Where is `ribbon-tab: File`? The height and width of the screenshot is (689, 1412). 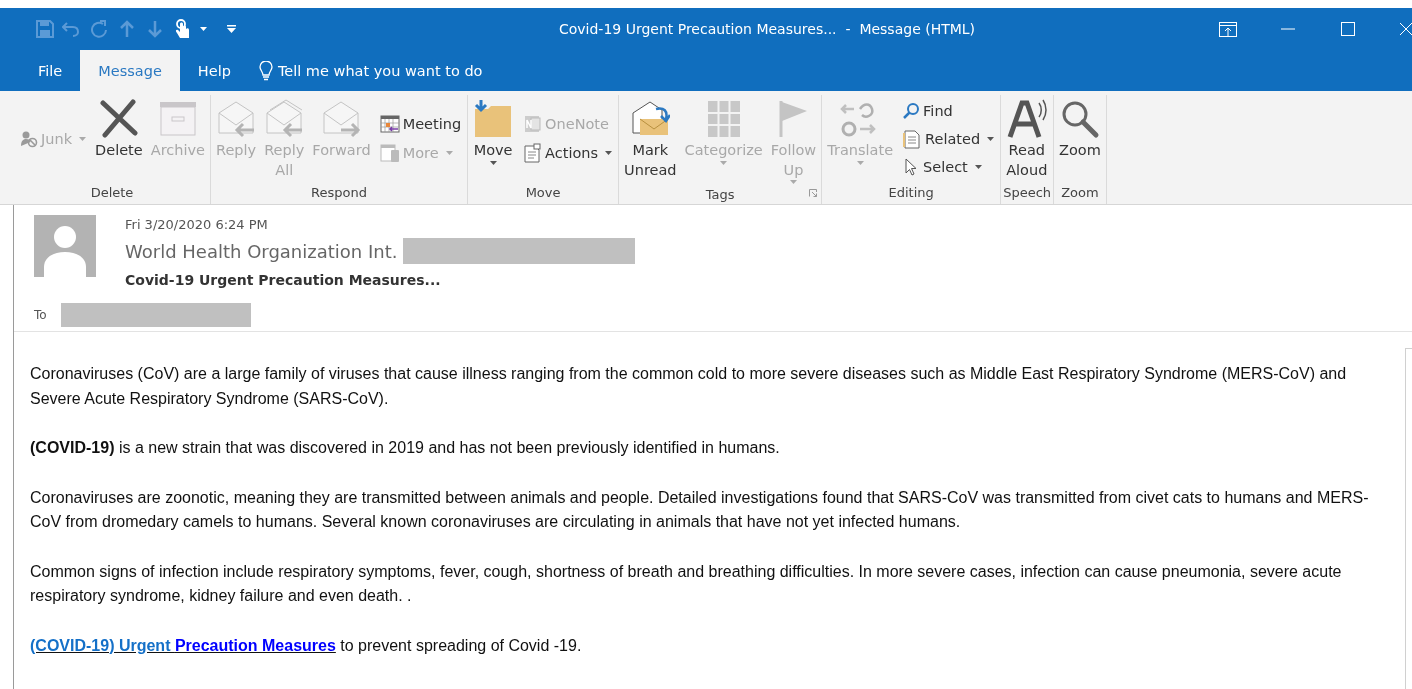 ribbon-tab: File is located at coordinates (50, 70).